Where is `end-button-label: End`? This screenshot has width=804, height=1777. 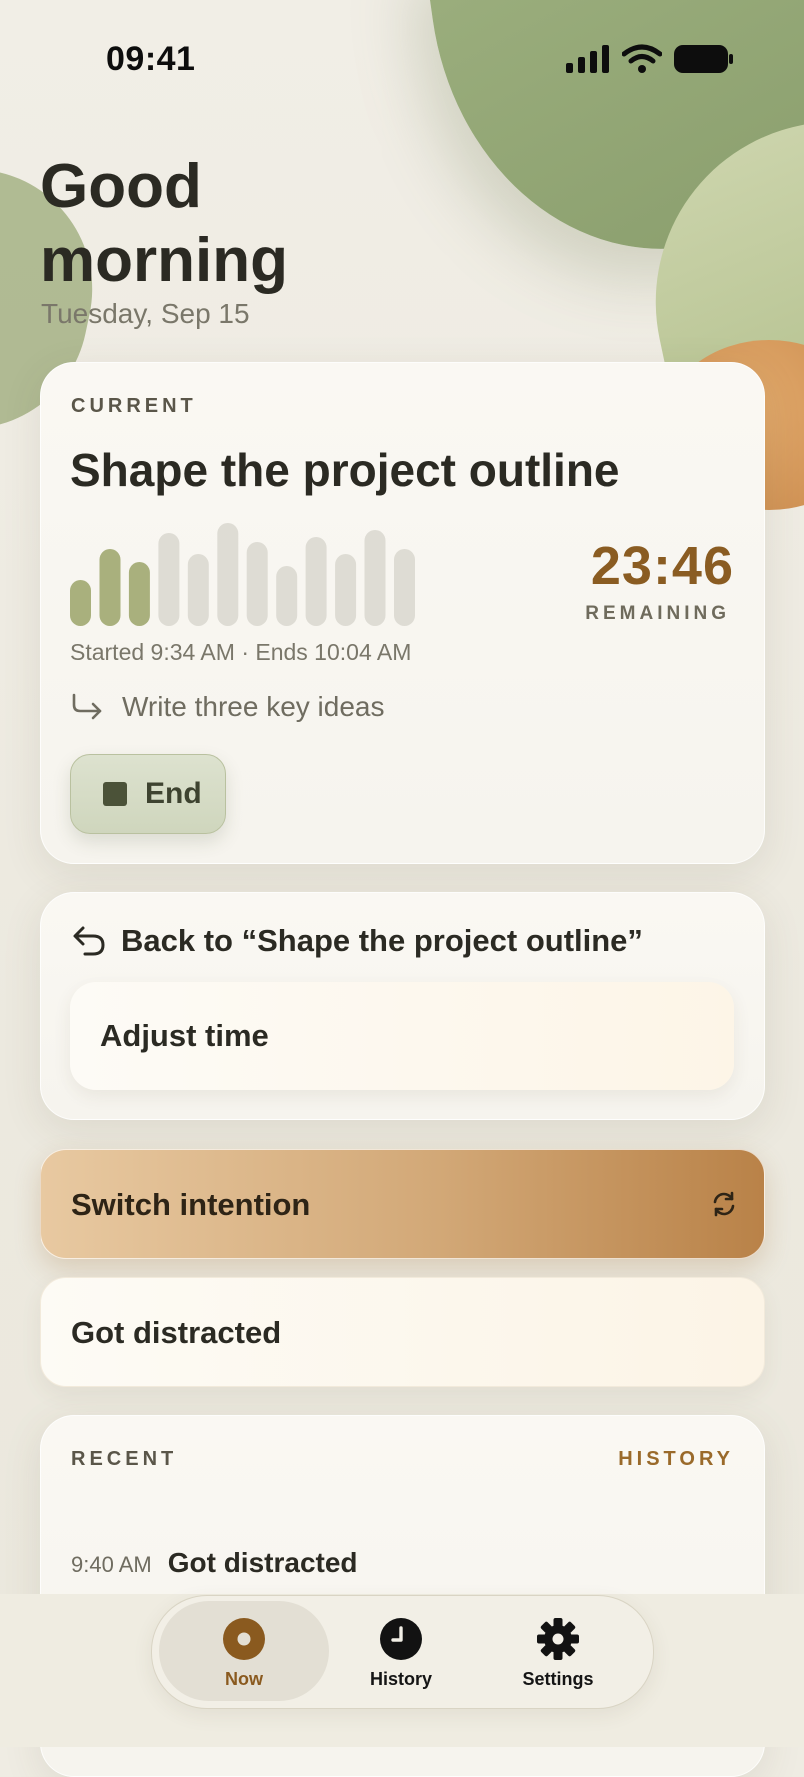
end-button-label: End is located at coordinates (173, 793).